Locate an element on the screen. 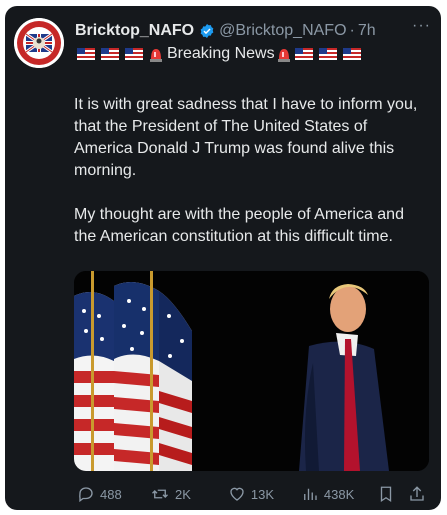  handle: @Bricktop_NAFO is located at coordinates (282, 31).